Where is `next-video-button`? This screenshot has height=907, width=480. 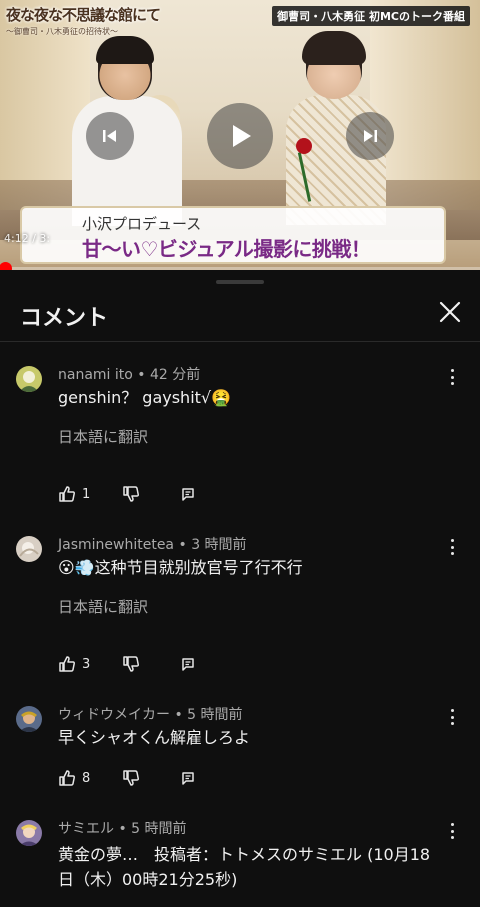
next-video-button is located at coordinates (370, 136).